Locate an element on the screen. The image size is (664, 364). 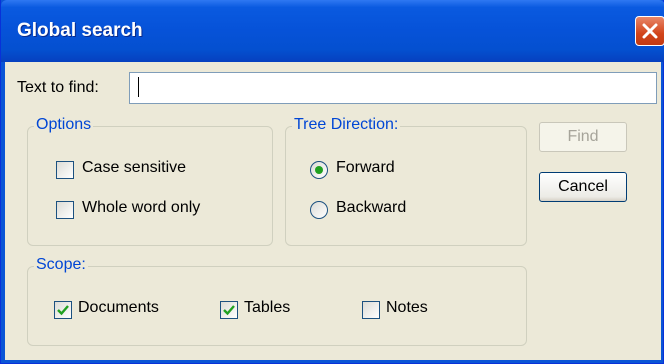
close-button is located at coordinates (649, 31).